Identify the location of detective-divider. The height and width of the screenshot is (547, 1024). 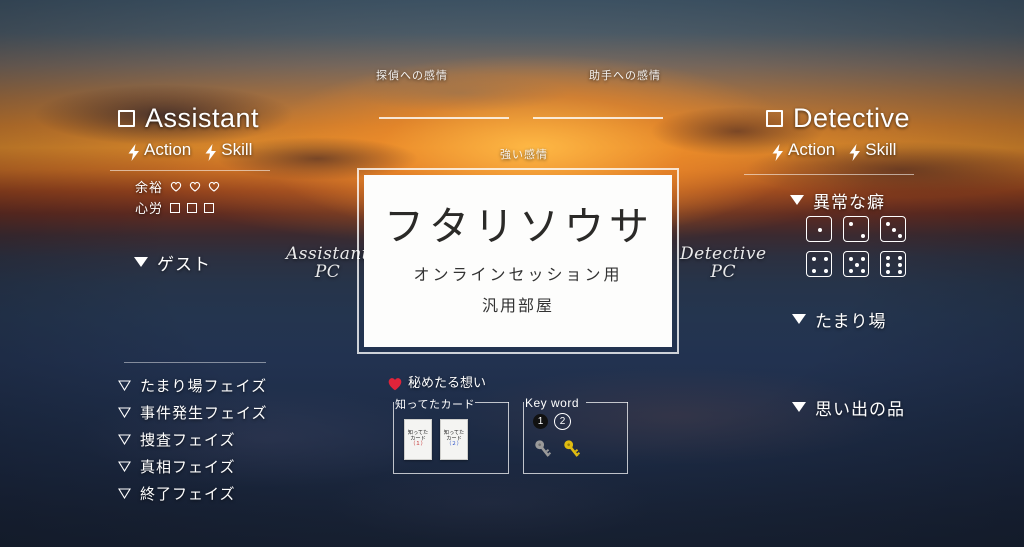
(829, 174).